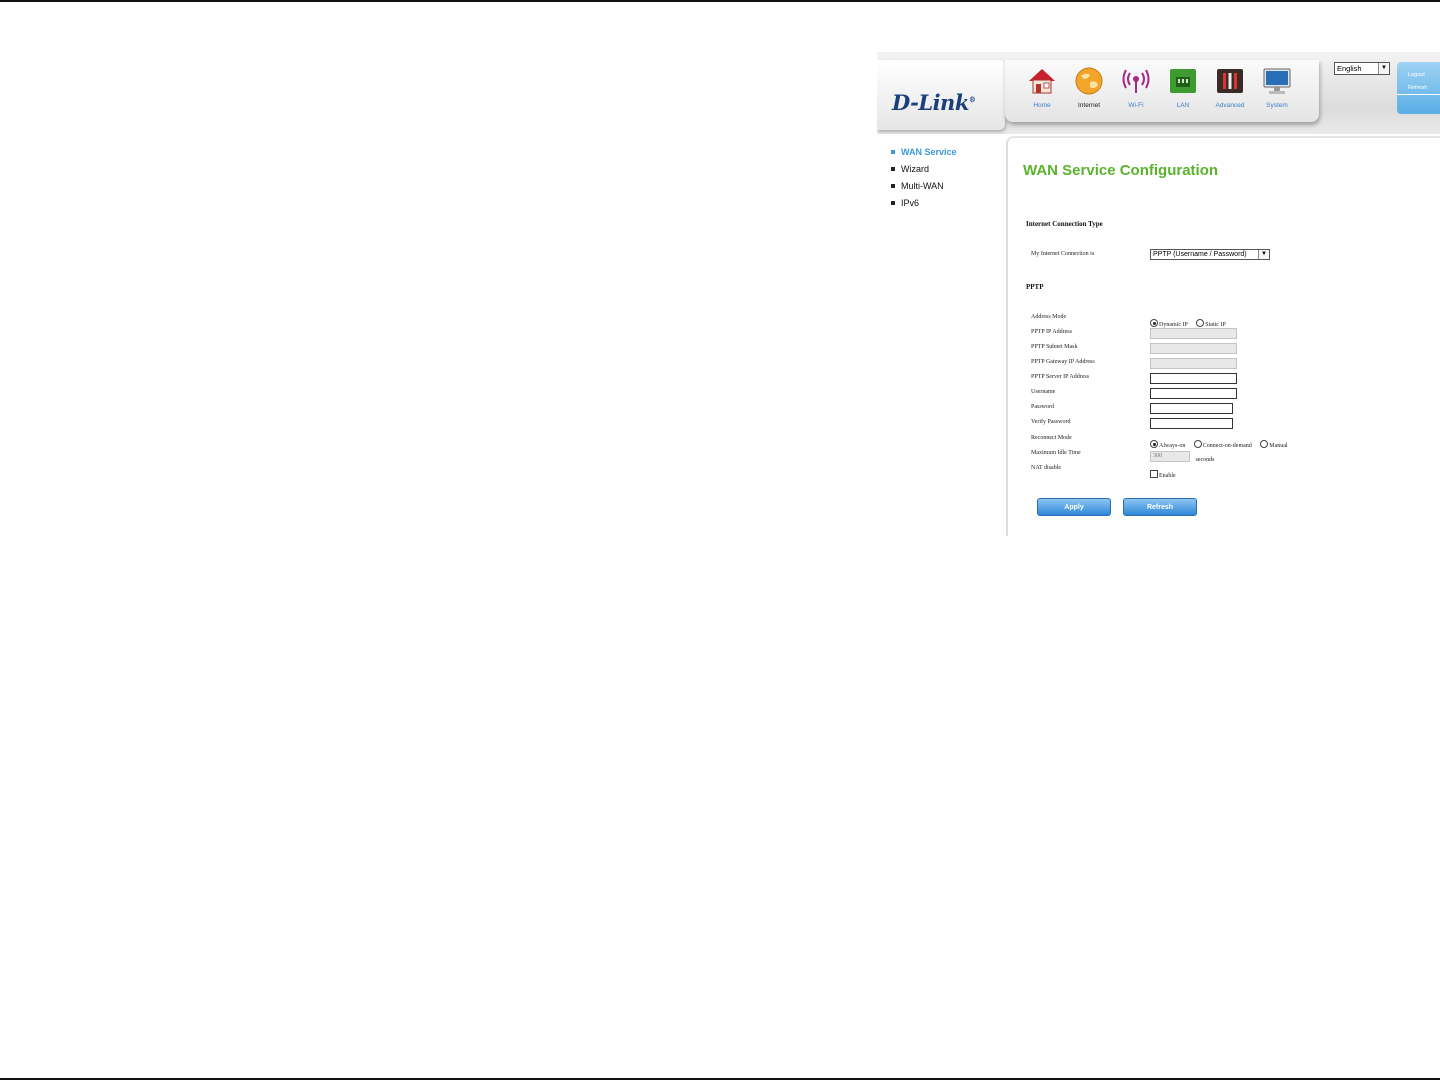  I want to click on verify-password-input, so click(1191, 423).